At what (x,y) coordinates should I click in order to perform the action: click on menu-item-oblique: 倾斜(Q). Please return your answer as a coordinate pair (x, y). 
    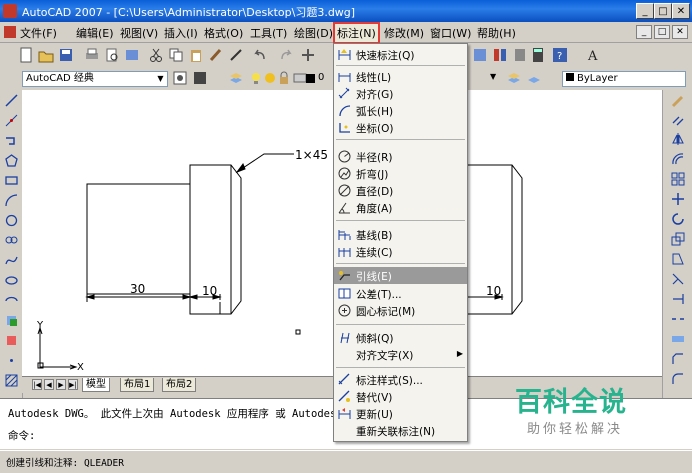
    Looking at the image, I should click on (400, 337).